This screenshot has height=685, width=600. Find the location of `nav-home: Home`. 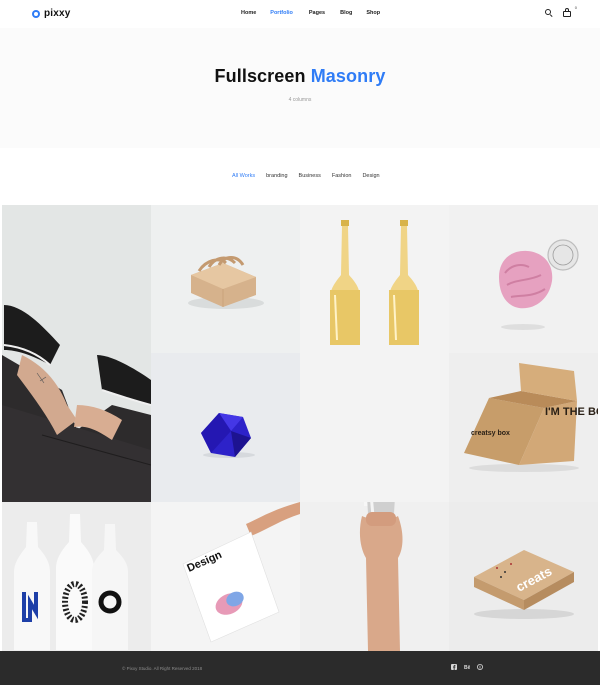

nav-home: Home is located at coordinates (248, 13).